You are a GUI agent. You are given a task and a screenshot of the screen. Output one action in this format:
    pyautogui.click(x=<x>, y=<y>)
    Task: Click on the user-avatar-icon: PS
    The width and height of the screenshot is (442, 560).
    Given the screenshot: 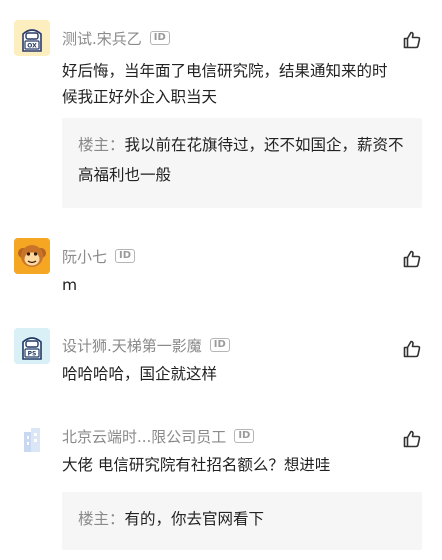 What is the action you would take?
    pyautogui.click(x=32, y=346)
    